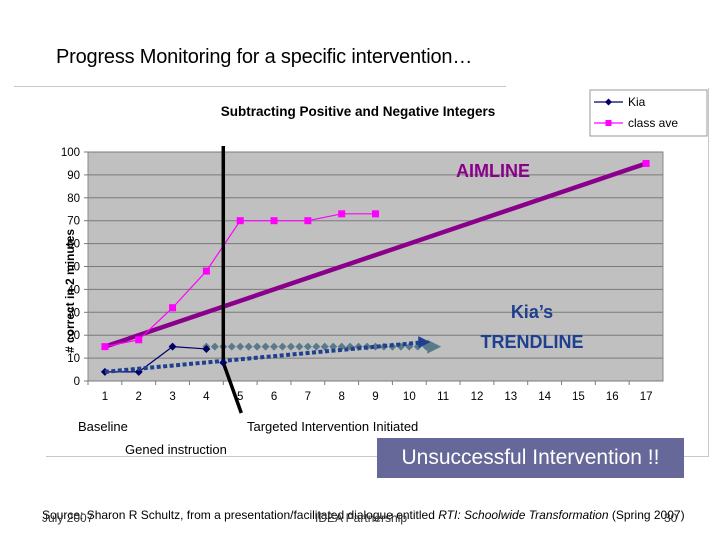  What do you see at coordinates (493, 171) in the screenshot?
I see `aimline-label: AIMLINE` at bounding box center [493, 171].